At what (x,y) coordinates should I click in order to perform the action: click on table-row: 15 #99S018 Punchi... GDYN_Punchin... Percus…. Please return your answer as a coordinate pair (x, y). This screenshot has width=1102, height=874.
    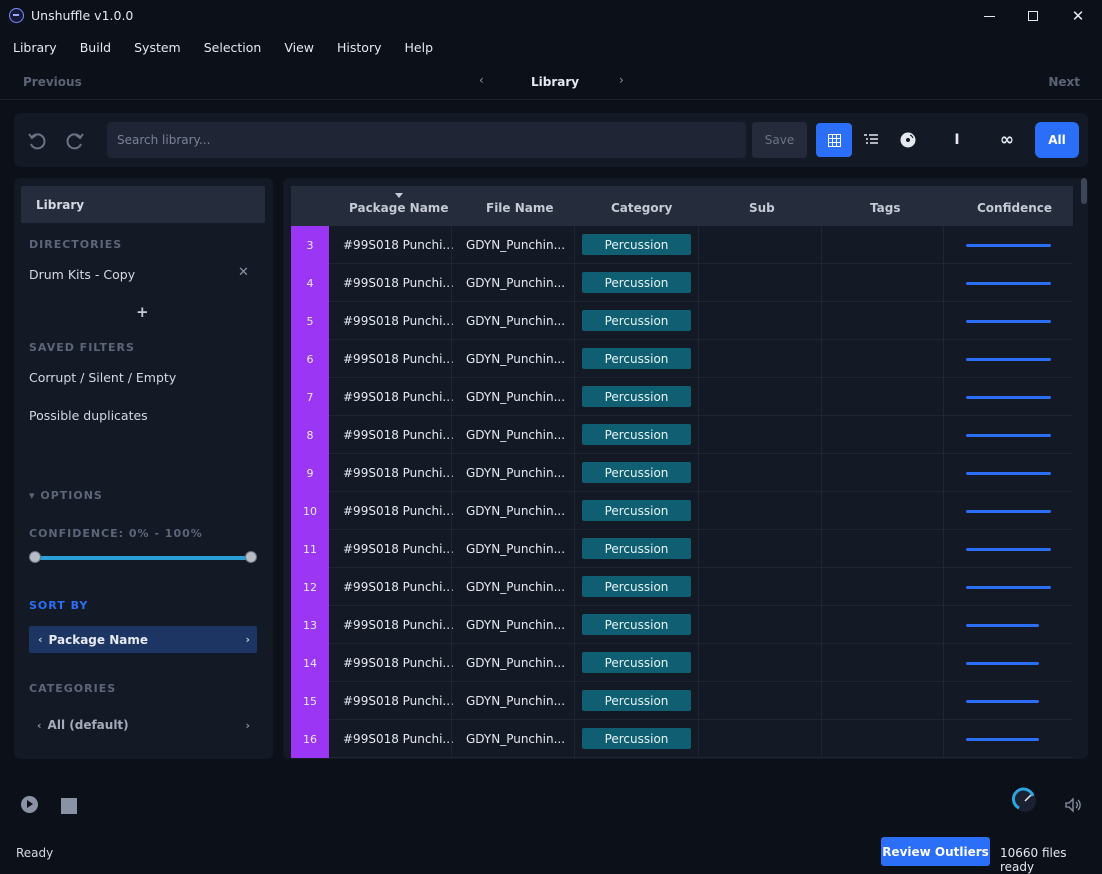
    Looking at the image, I should click on (682, 701).